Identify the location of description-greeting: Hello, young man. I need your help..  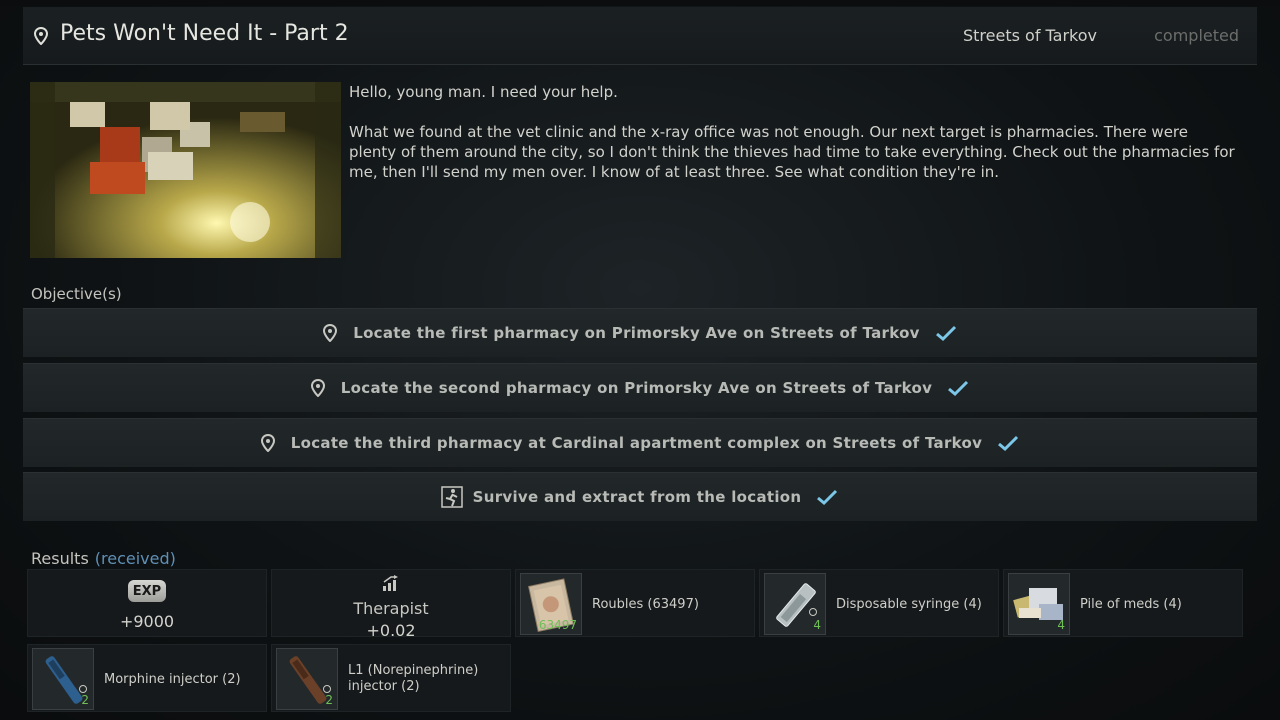
(483, 92).